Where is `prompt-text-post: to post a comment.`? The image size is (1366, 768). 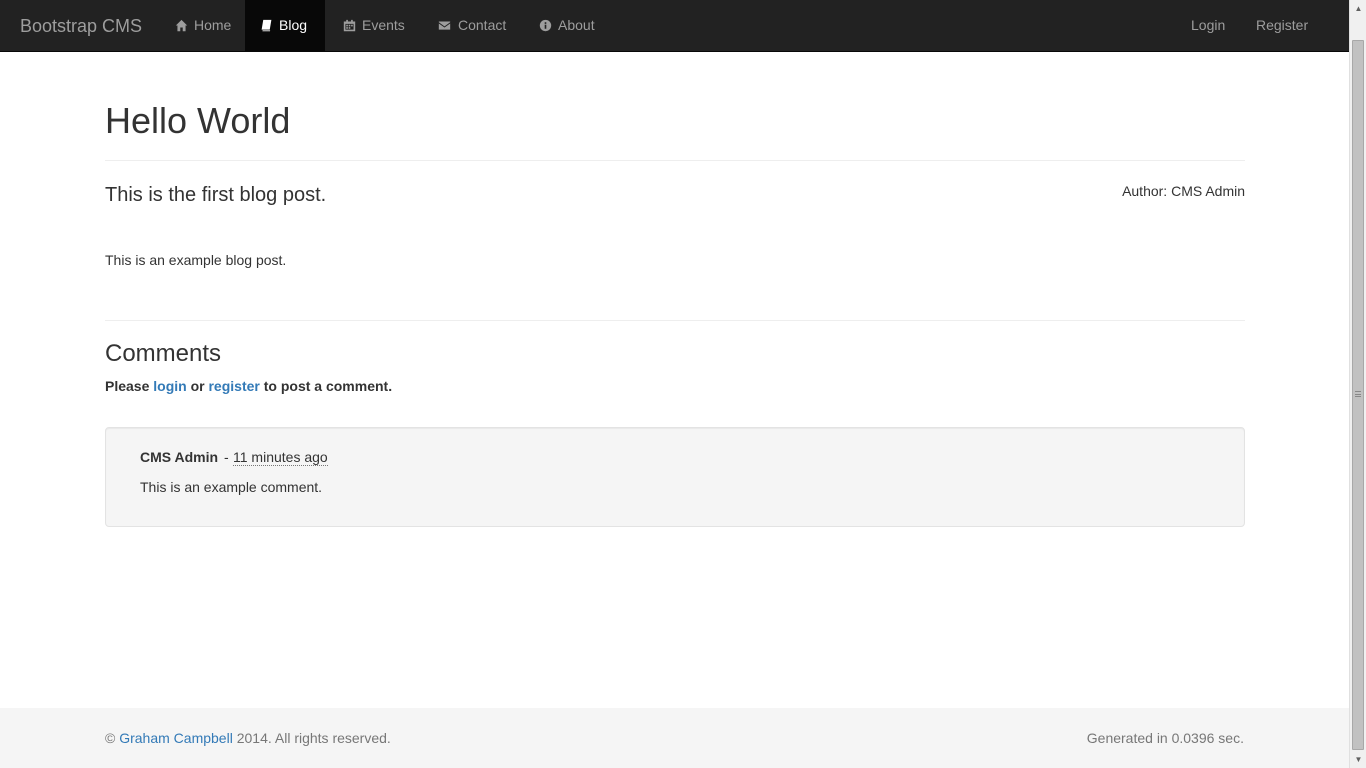 prompt-text-post: to post a comment. is located at coordinates (328, 386).